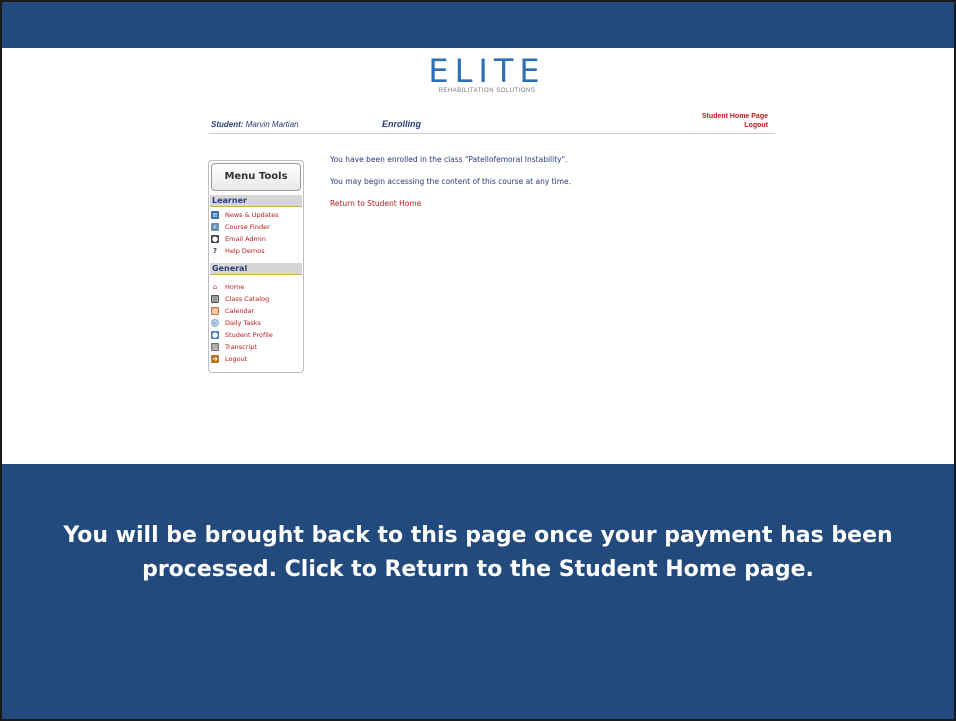  I want to click on sidebar-item-label: Transcript, so click(241, 347).